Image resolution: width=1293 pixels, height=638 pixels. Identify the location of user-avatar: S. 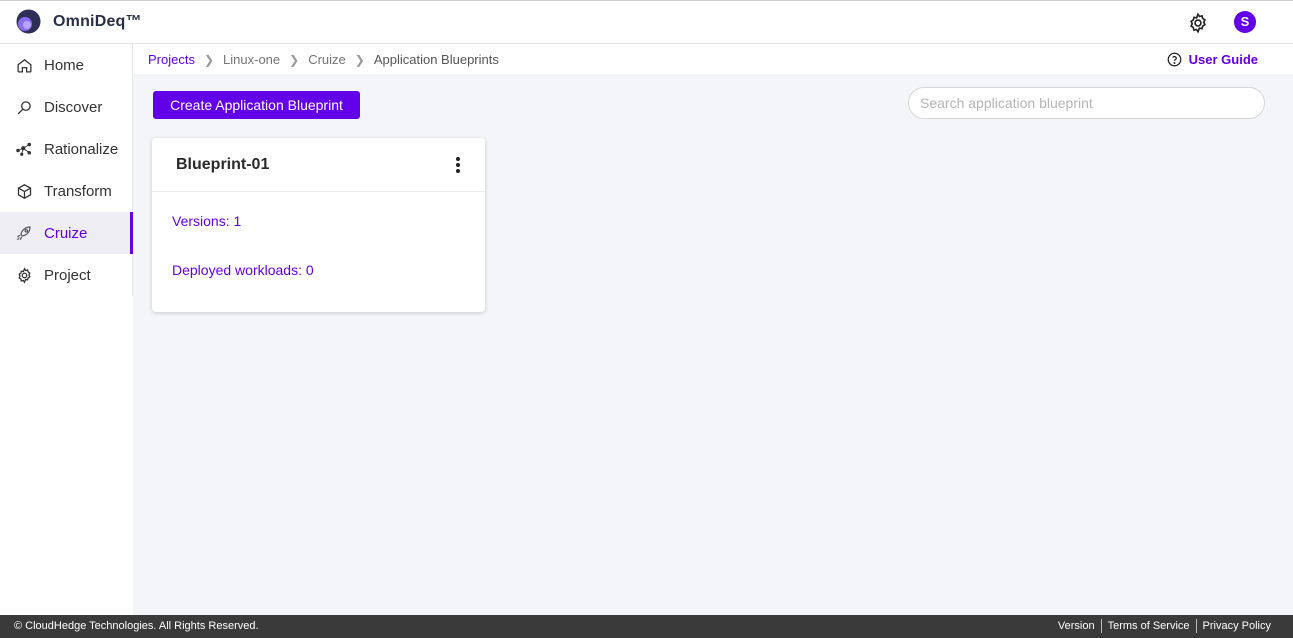
(1245, 22).